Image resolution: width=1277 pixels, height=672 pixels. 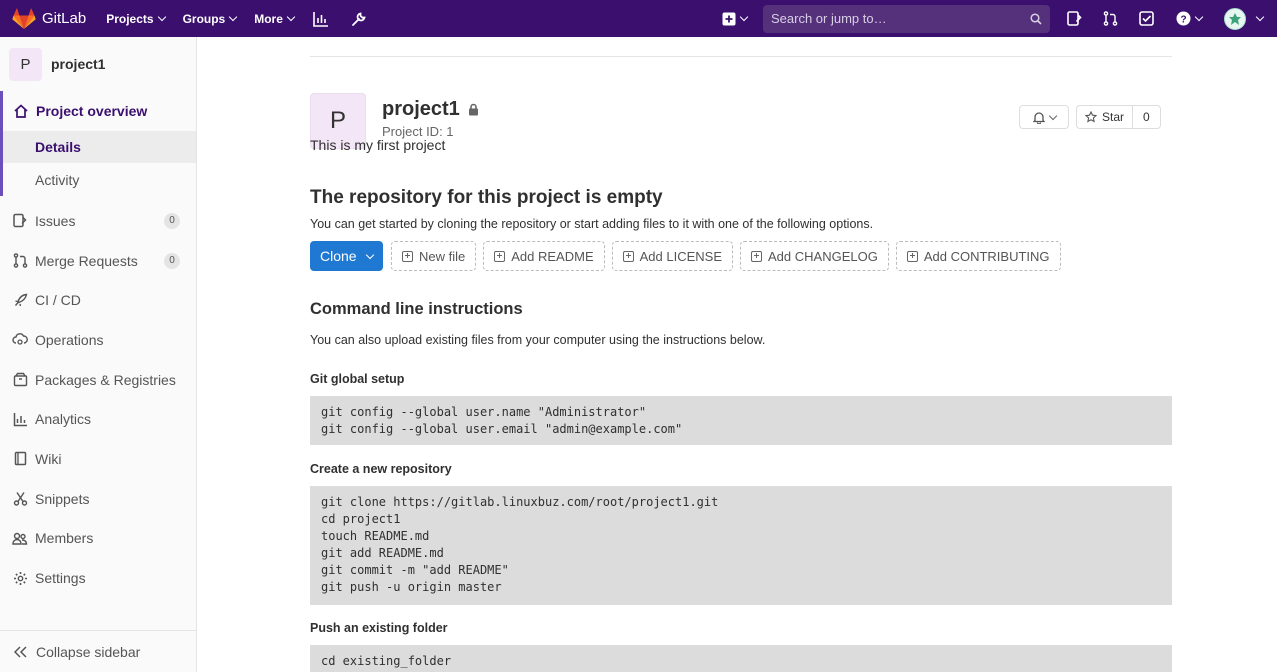 I want to click on user-chevron-down-icon, so click(x=1260, y=17).